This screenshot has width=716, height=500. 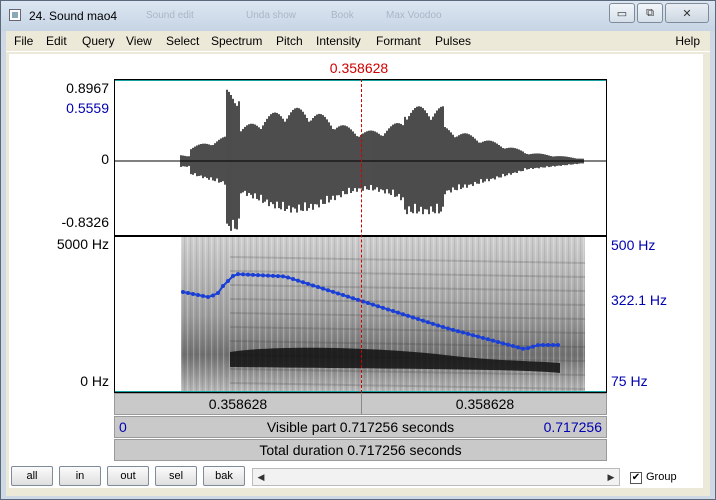 I want to click on maximize-button: ⧉, so click(x=650, y=13).